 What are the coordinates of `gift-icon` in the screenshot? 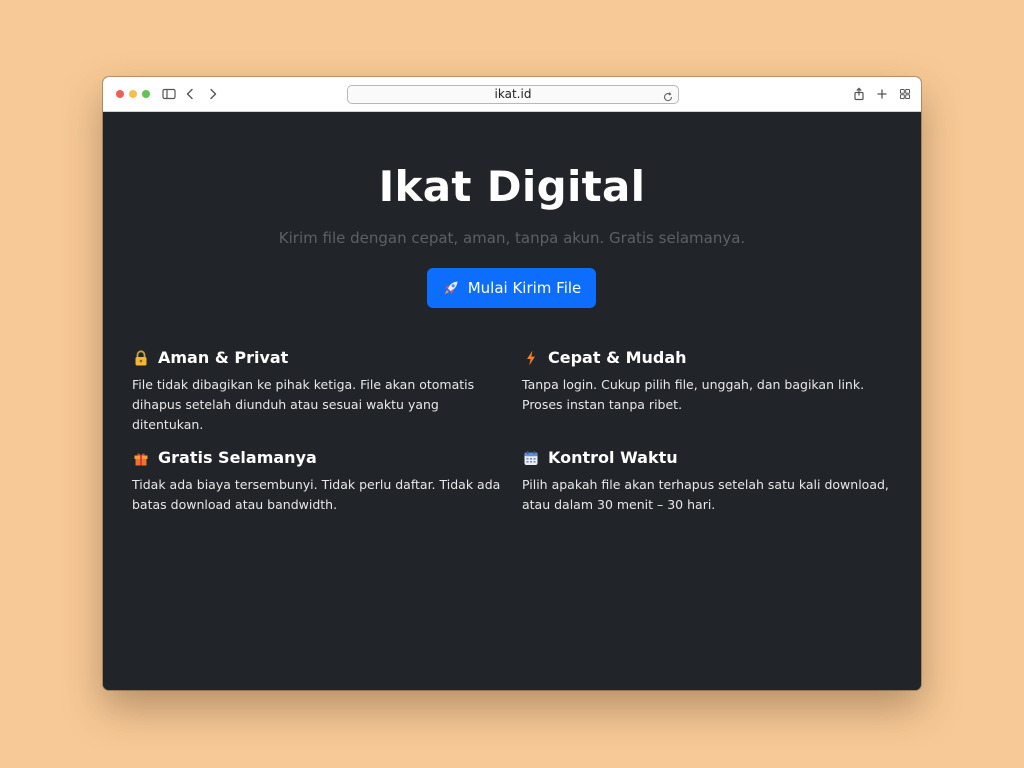 It's located at (141, 458).